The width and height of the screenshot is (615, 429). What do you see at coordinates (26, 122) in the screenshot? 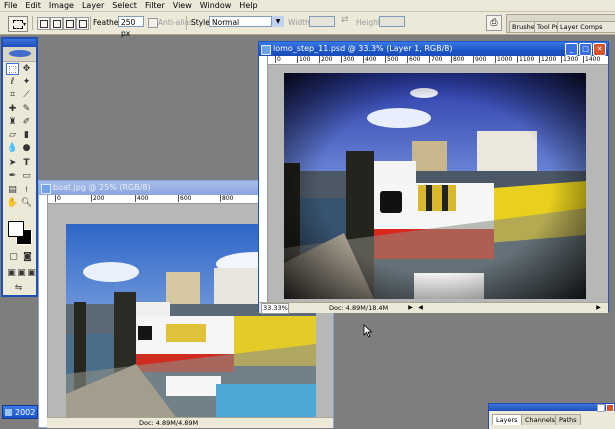
I see `history-brush-icon: ✐` at bounding box center [26, 122].